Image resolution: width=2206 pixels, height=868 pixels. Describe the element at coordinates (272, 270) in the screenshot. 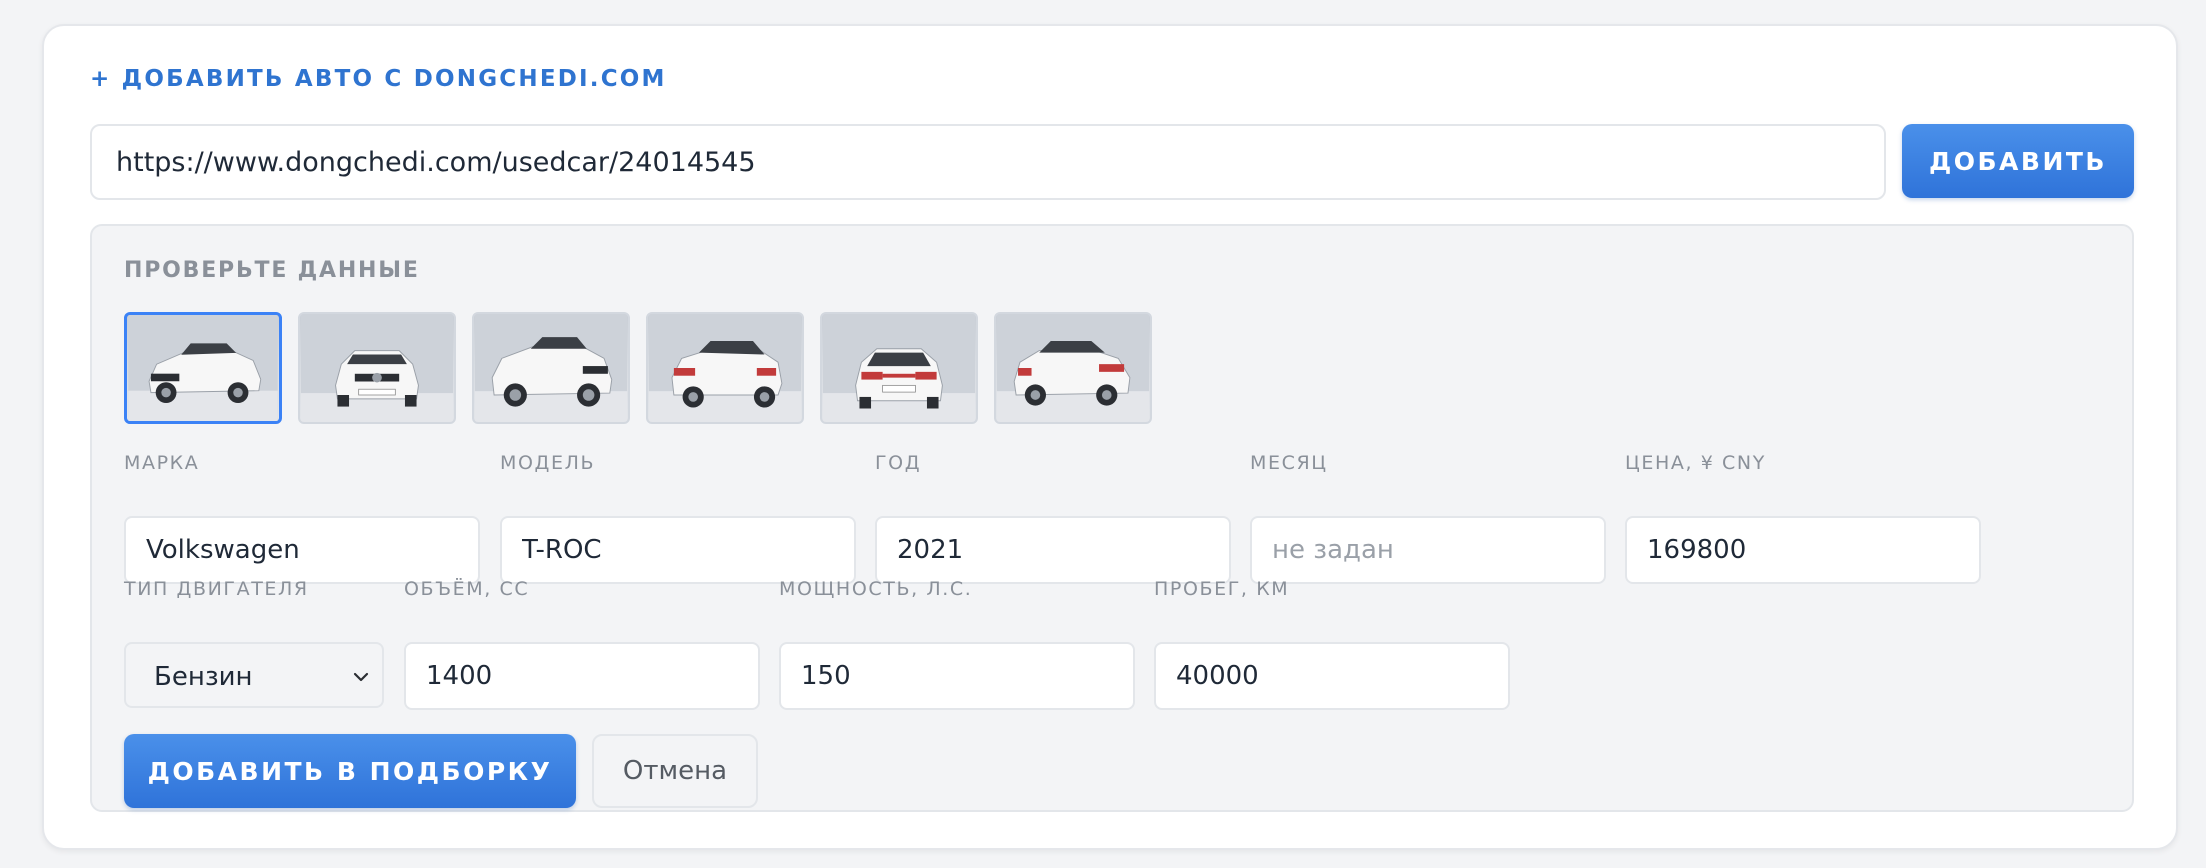

I see `review-title: ПРОВЕРЬТЕ ДАННЫЕ` at that location.